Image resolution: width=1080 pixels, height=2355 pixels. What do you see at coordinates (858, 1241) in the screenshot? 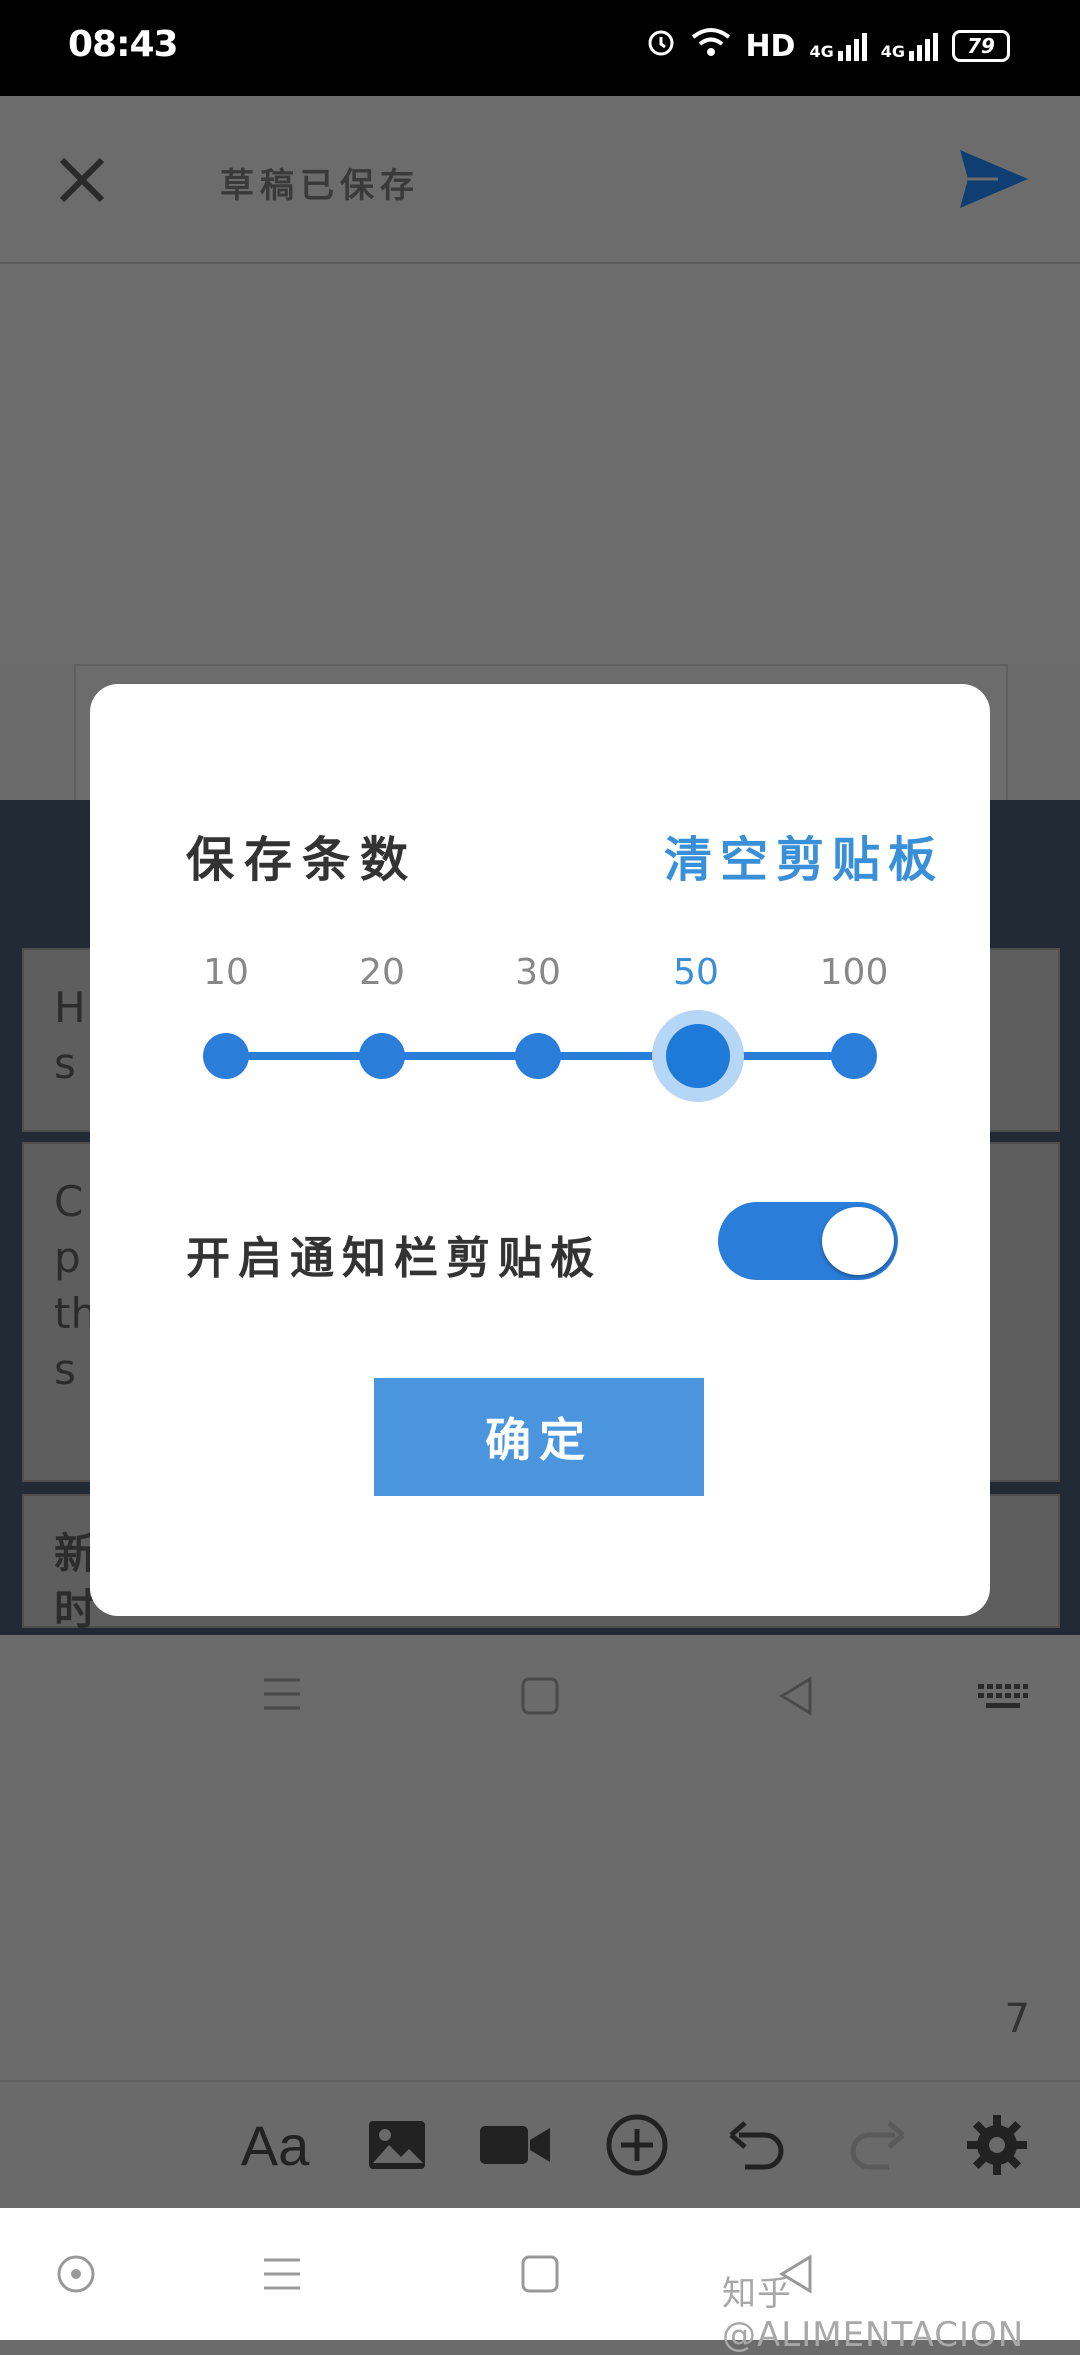
I see `toggle-knob` at bounding box center [858, 1241].